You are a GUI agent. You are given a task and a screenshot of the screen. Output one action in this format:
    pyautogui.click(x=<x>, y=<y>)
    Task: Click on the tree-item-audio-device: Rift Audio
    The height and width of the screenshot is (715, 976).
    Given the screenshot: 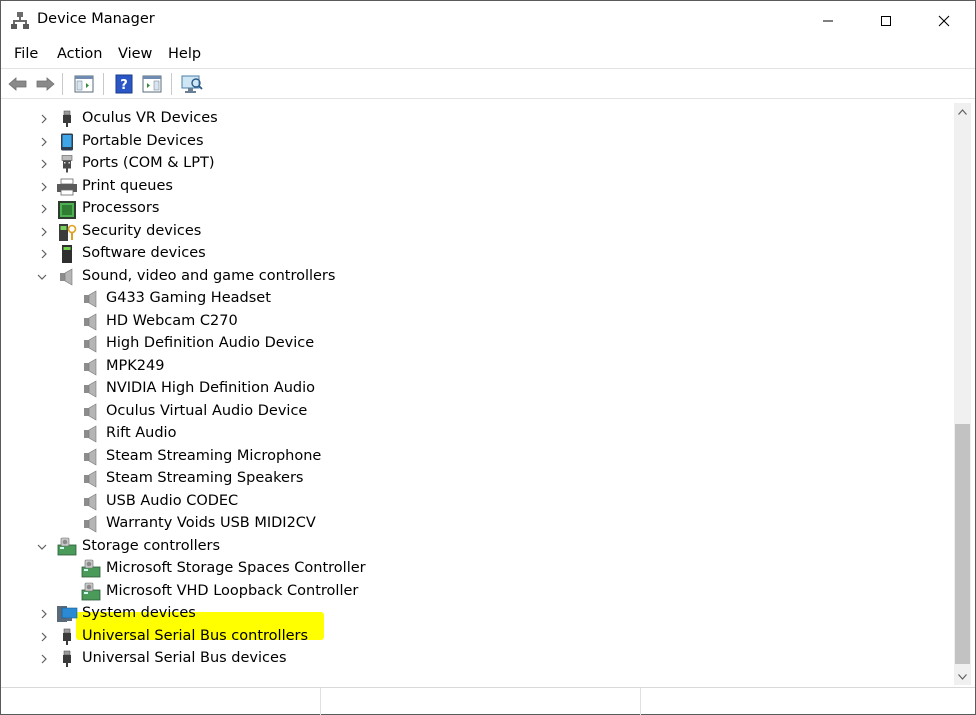 What is the action you would take?
    pyautogui.click(x=474, y=434)
    